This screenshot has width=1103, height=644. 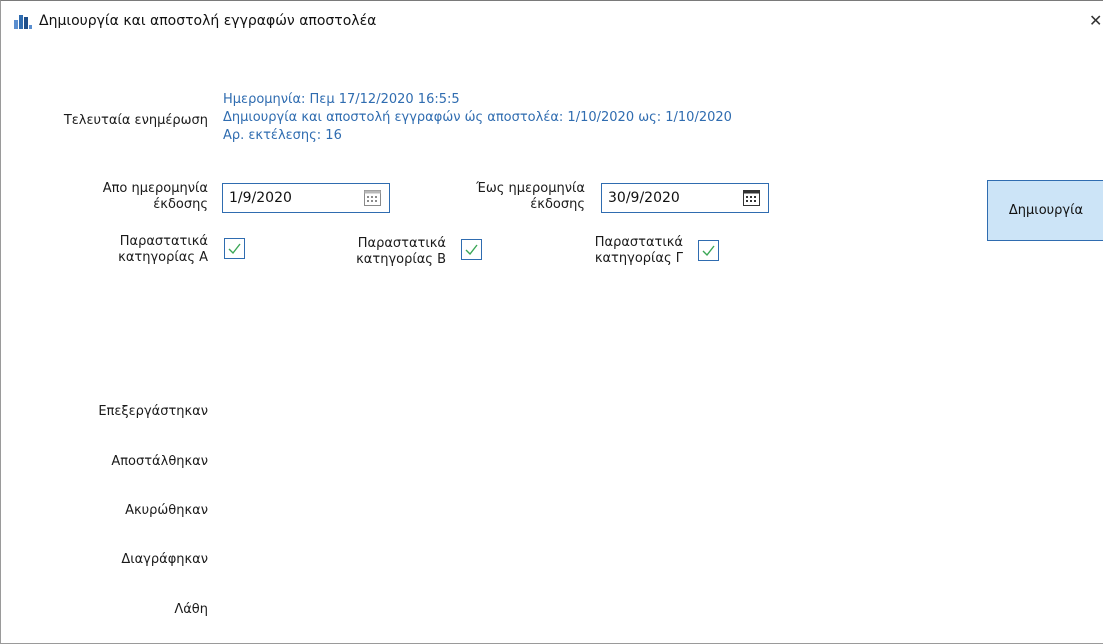 What do you see at coordinates (163, 241) in the screenshot?
I see `category-a-label-line1: Παραστατικά` at bounding box center [163, 241].